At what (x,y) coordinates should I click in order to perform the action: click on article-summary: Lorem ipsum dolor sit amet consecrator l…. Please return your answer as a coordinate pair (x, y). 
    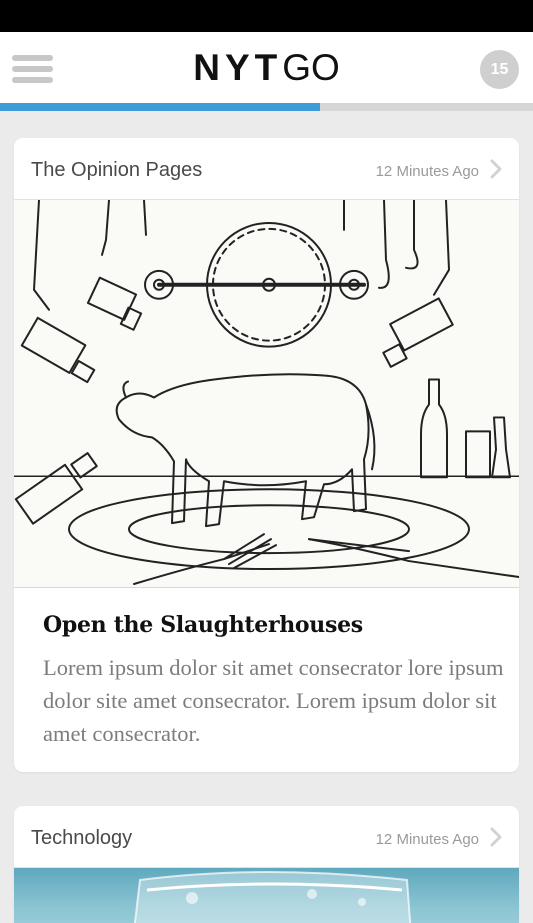
    Looking at the image, I should click on (273, 700).